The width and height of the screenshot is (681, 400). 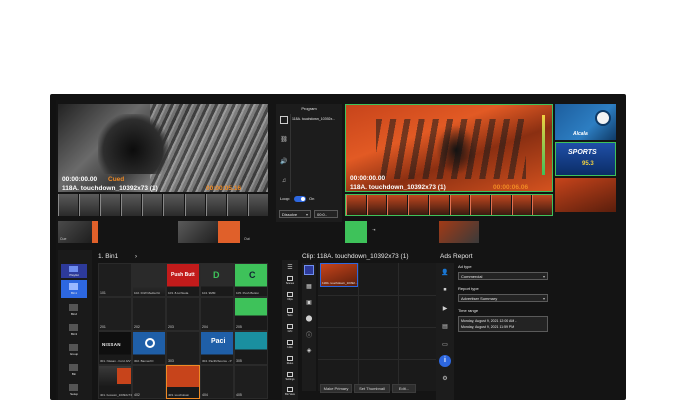 I want to click on sets-item: Sets, so click(x=290, y=313).